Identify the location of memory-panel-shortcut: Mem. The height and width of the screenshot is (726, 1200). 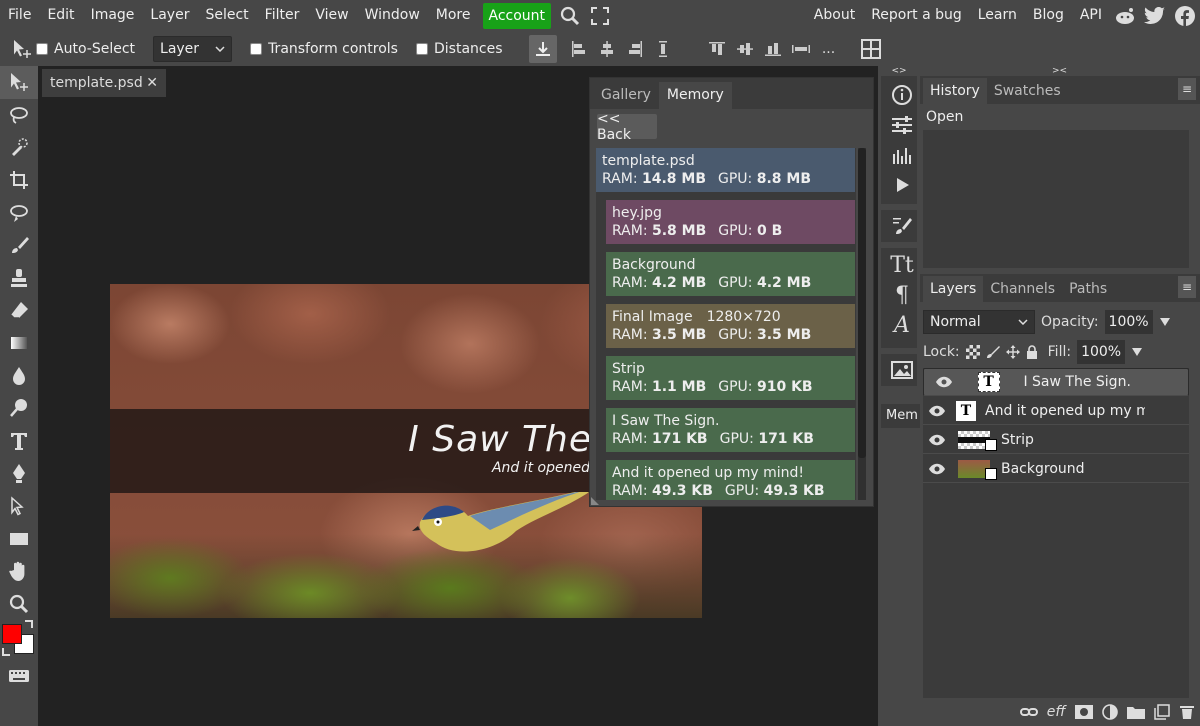
(900, 416).